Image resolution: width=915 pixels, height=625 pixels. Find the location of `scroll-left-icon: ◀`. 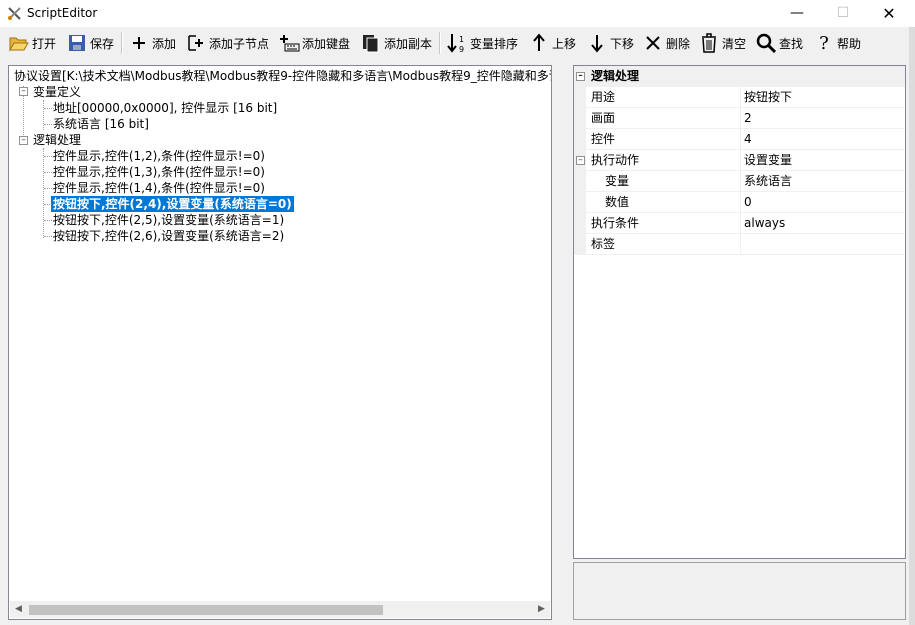

scroll-left-icon: ◀ is located at coordinates (18, 609).